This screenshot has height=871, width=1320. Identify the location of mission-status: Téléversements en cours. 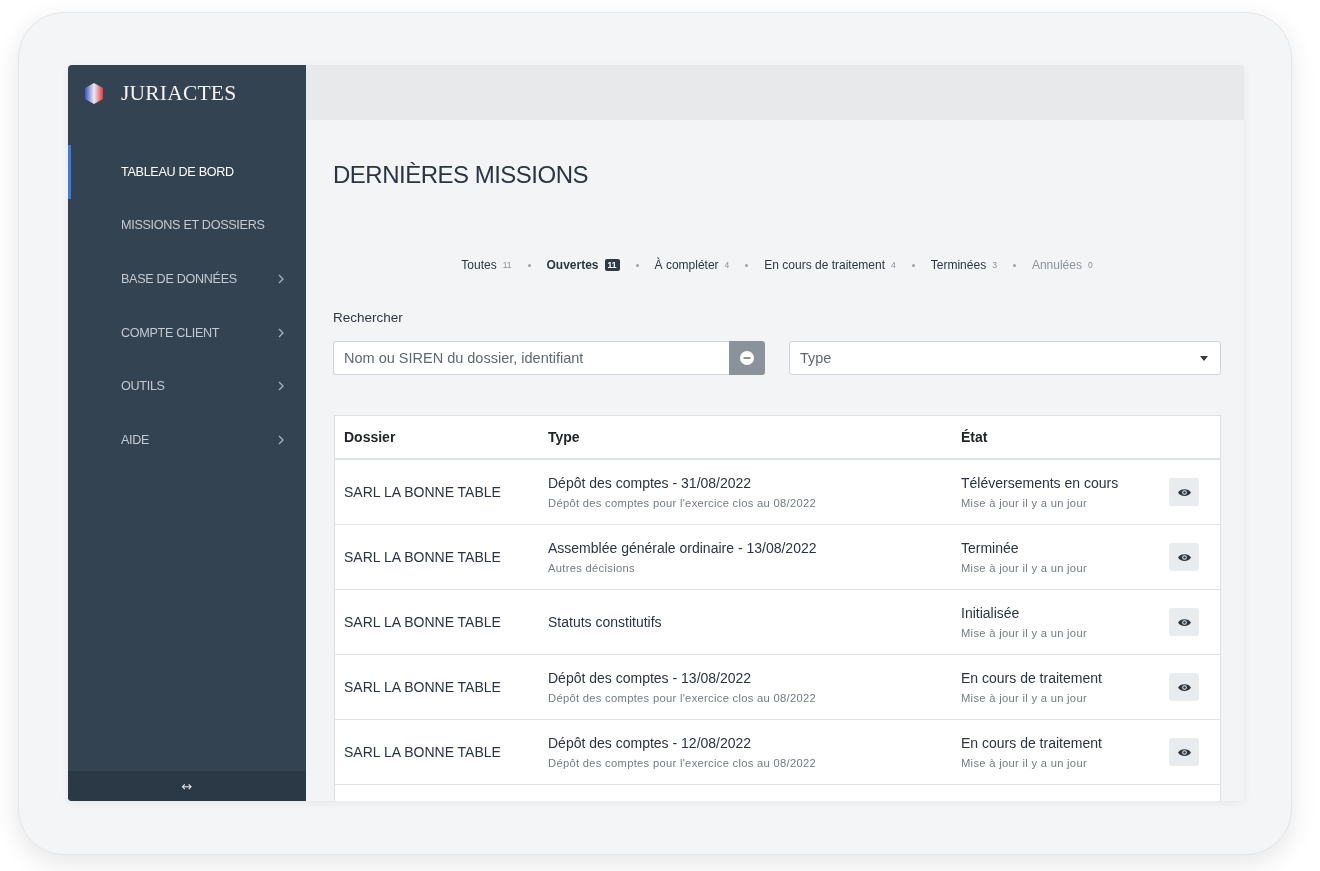
(1040, 483).